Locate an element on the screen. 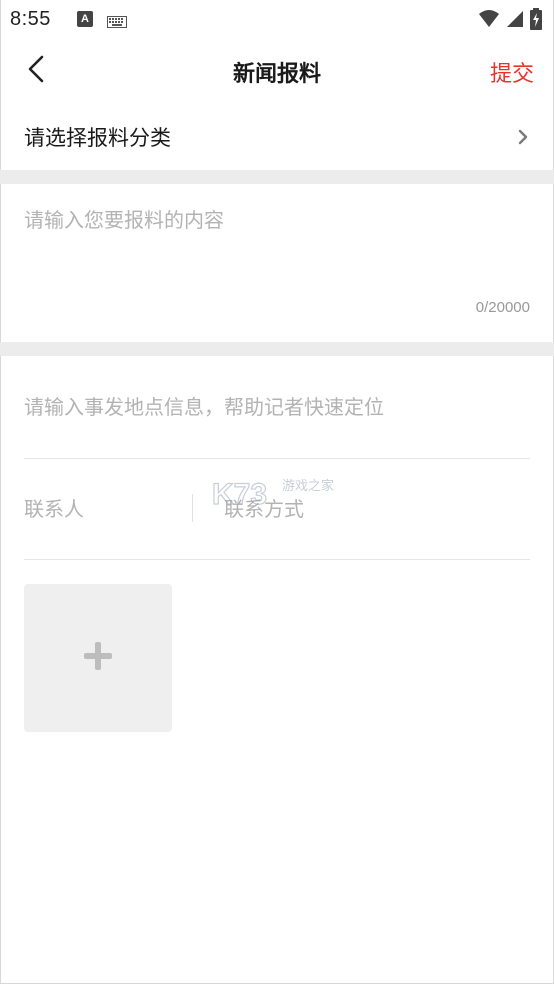  char-counter: 0/20000 is located at coordinates (502, 307).